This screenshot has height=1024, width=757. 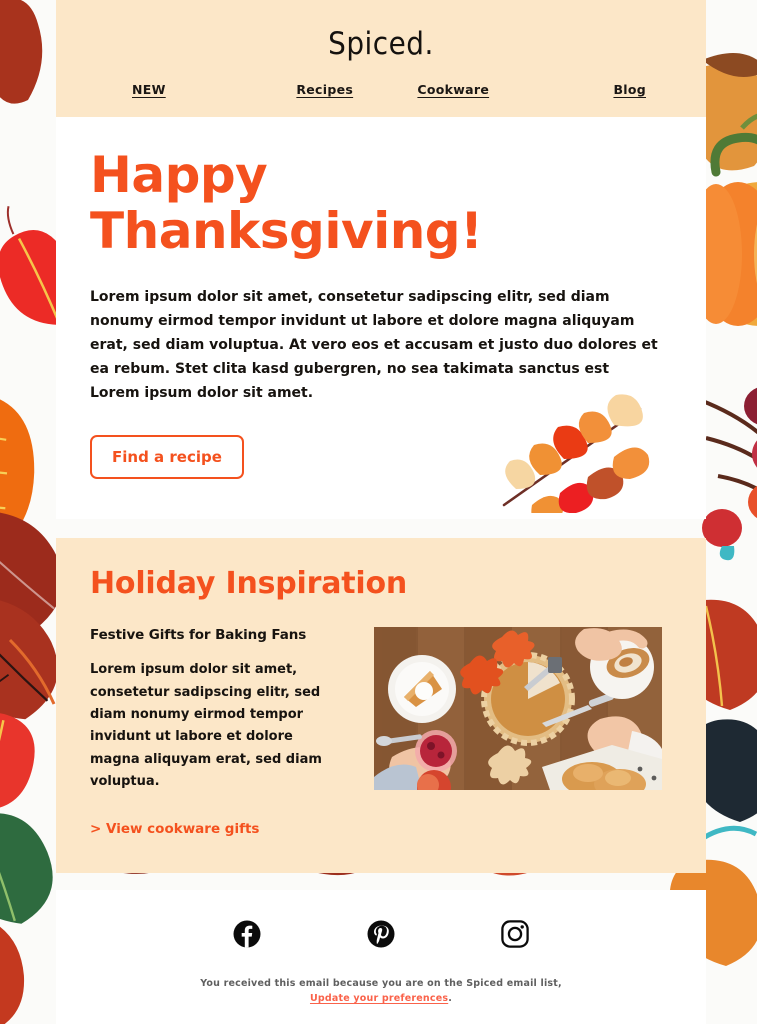 What do you see at coordinates (167, 457) in the screenshot?
I see `find-a-recipe-button: Find a recipe` at bounding box center [167, 457].